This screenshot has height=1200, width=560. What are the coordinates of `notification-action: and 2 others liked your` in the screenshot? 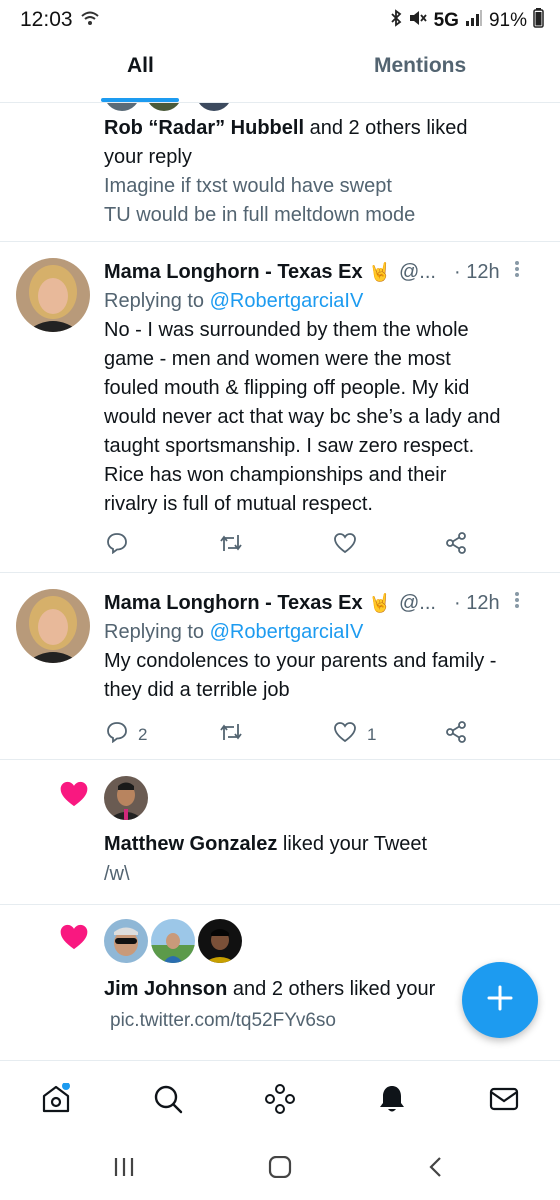 It's located at (331, 989).